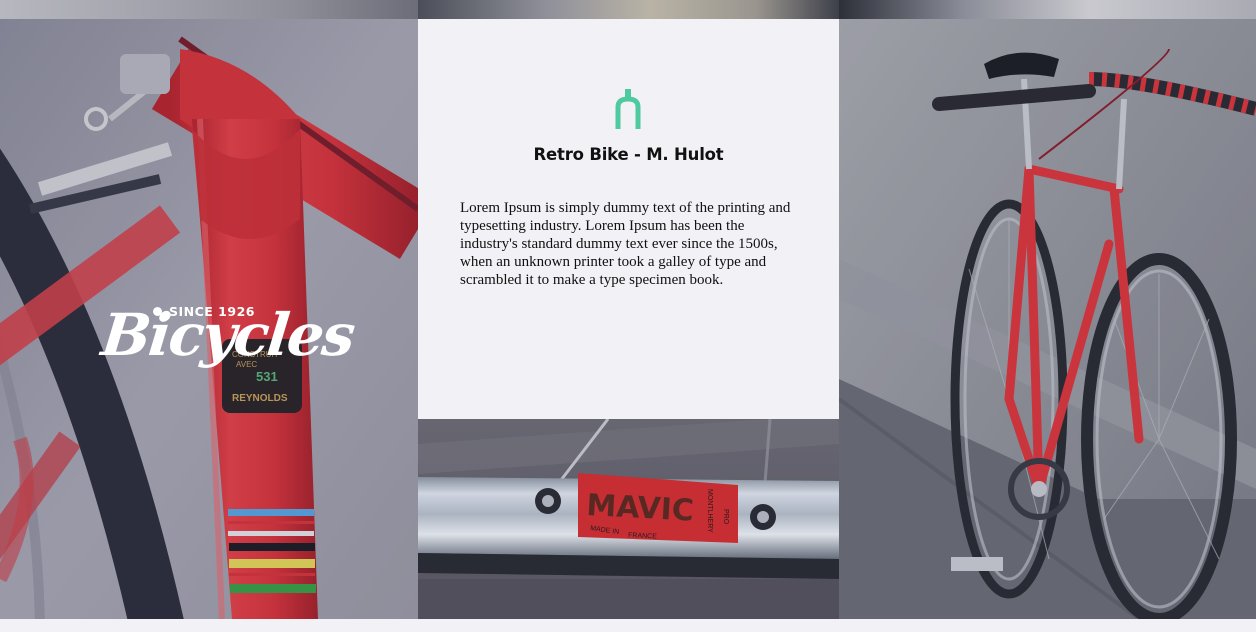  I want to click on logo-wordmark: Bicycles, so click(227, 335).